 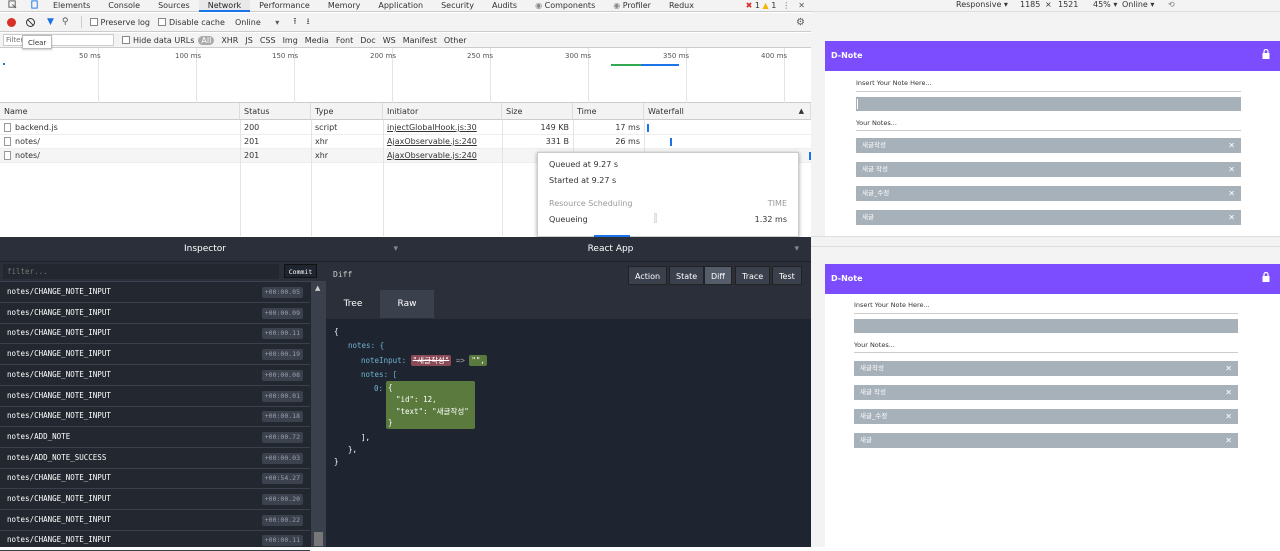 I want to click on filter-icon: ▼, so click(x=50, y=22).